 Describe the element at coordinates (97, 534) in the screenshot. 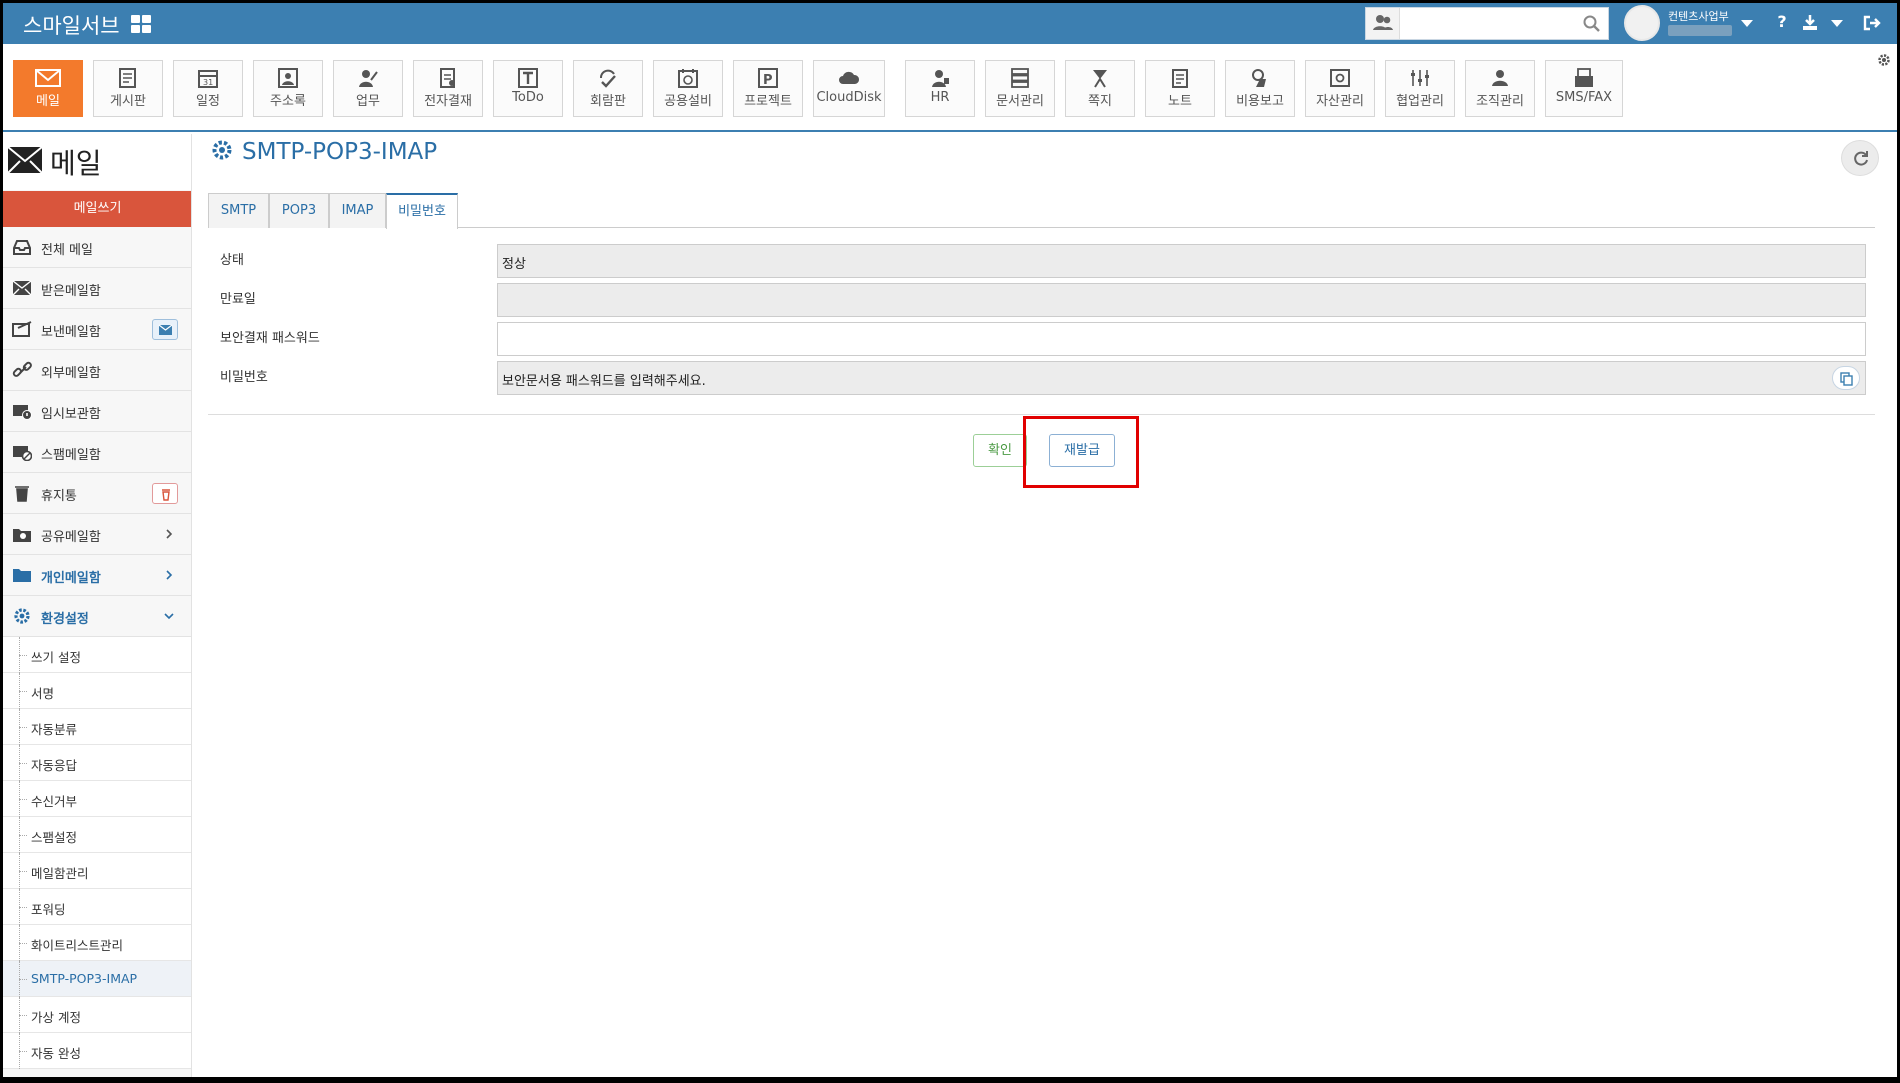

I see `sidebar-item-shared: 공유메일함` at that location.